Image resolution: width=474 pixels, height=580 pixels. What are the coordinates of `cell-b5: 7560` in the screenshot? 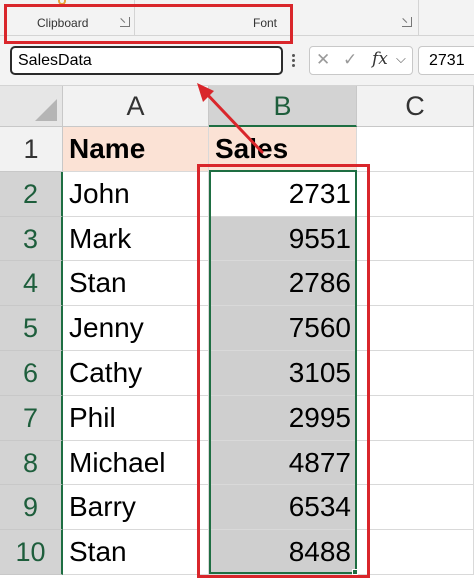 It's located at (283, 328).